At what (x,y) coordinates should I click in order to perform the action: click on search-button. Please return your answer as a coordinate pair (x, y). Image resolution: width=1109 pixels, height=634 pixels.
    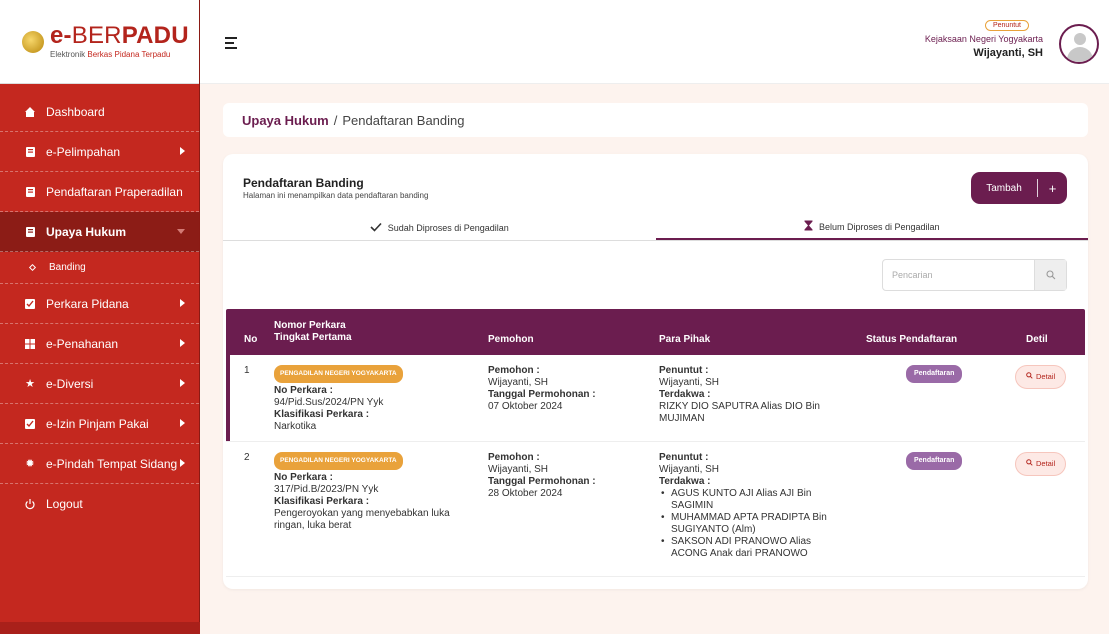
    Looking at the image, I should click on (1050, 275).